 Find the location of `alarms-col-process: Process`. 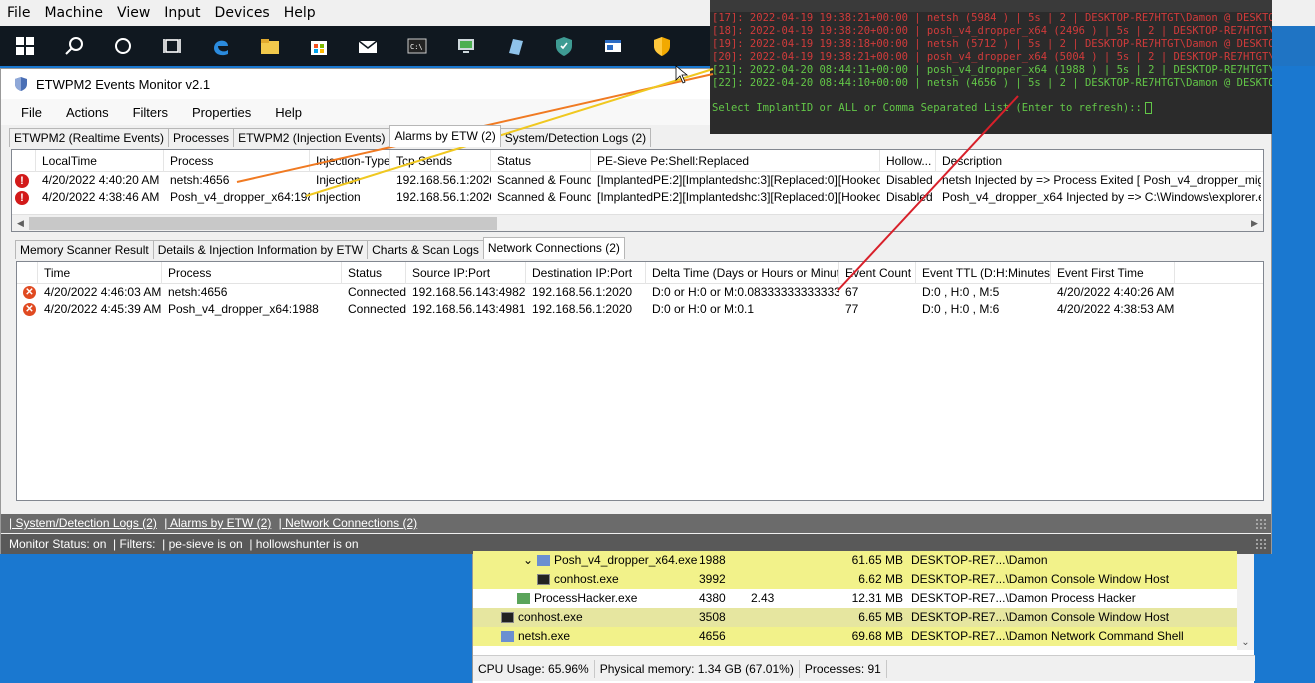

alarms-col-process: Process is located at coordinates (237, 161).